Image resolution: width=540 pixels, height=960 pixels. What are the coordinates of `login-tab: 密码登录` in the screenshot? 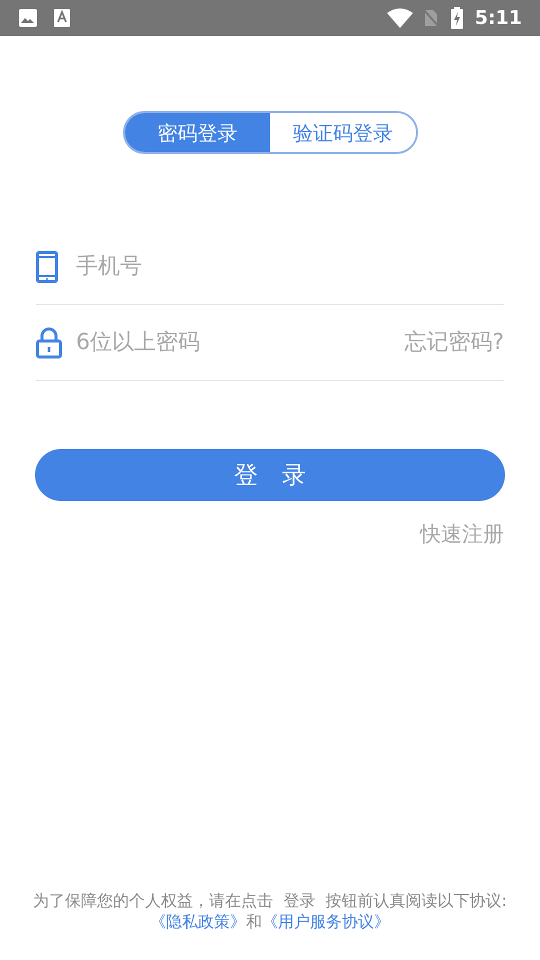 It's located at (197, 132).